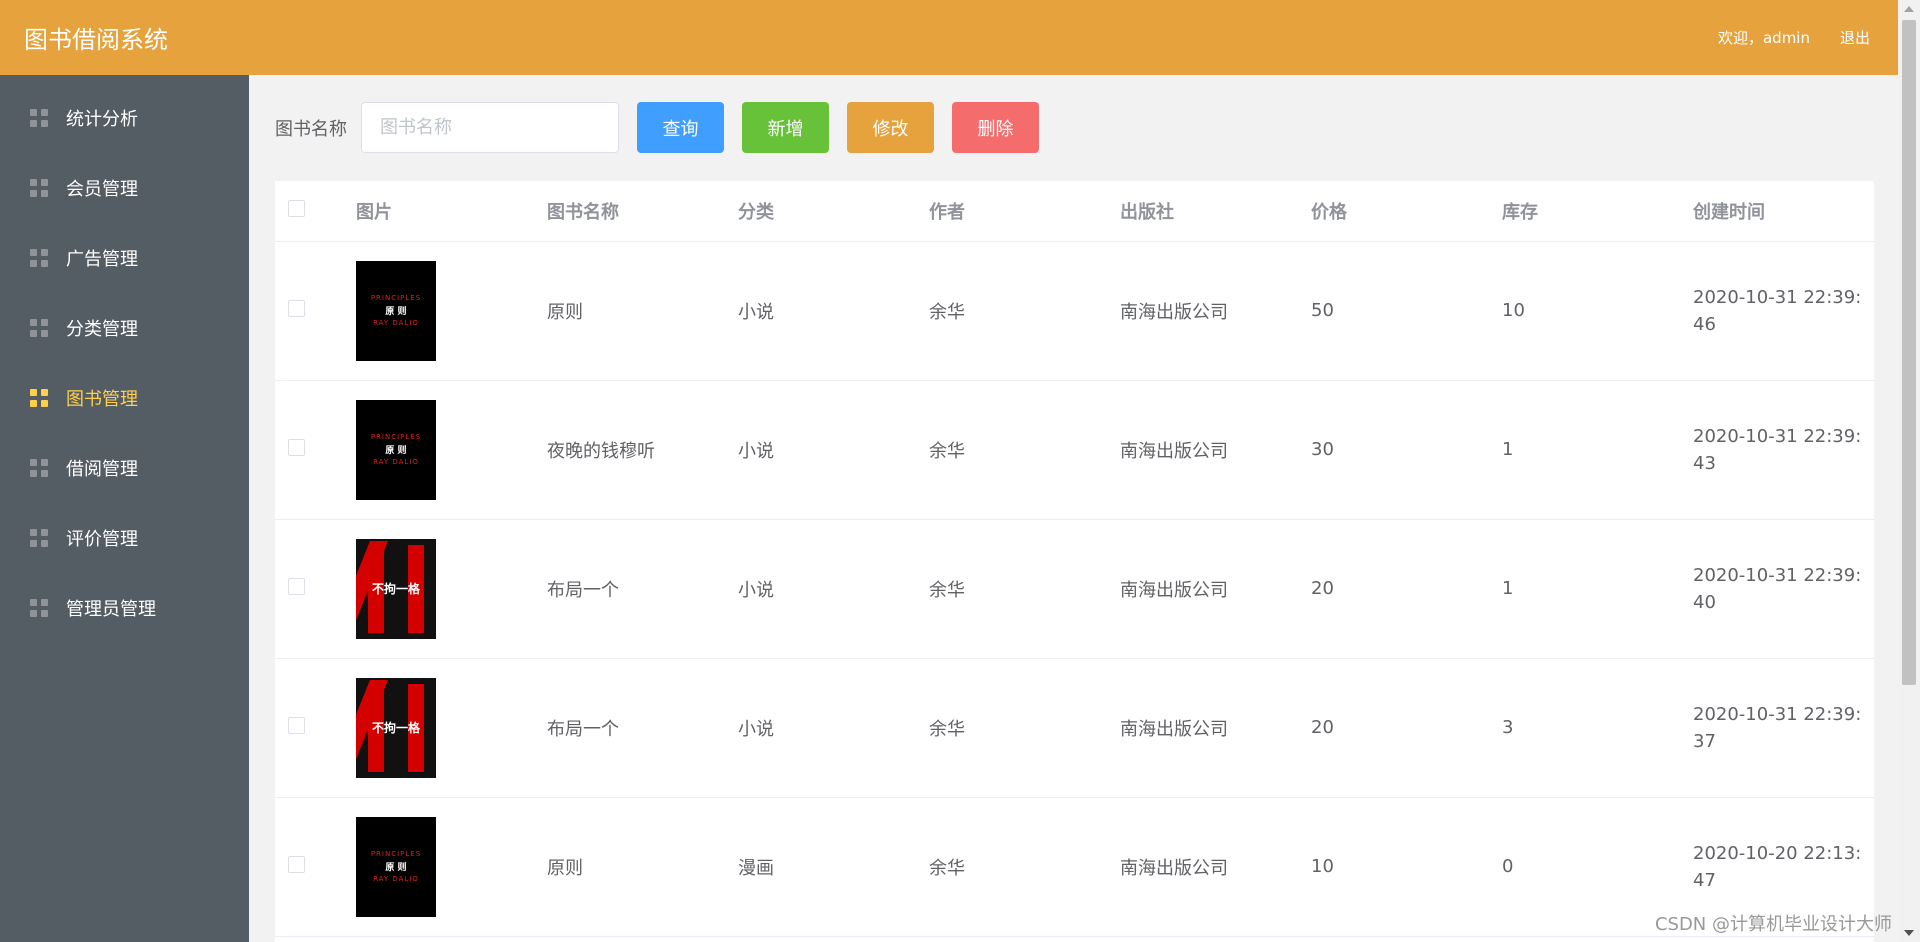  I want to click on edit-button: 修改, so click(890, 127).